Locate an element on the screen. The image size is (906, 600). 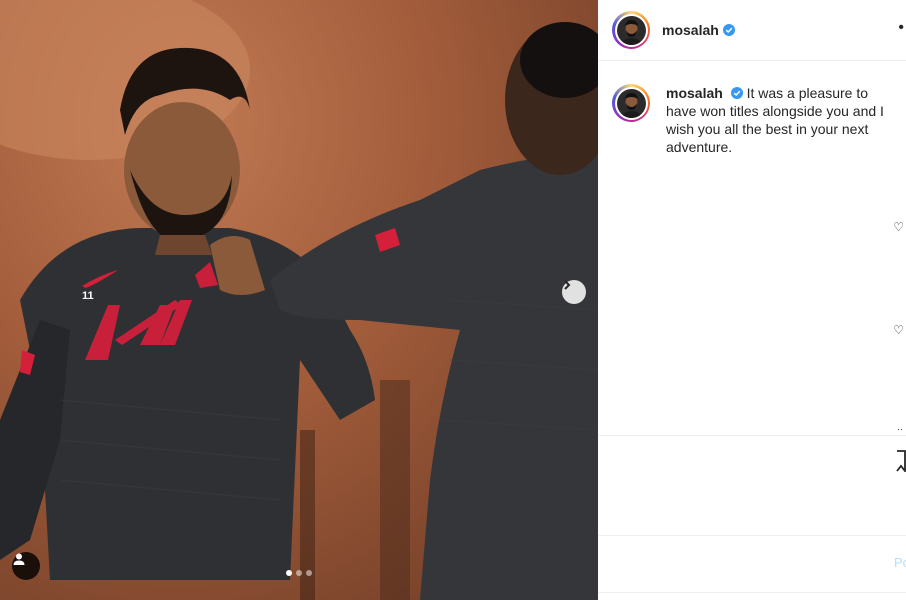
caption-username: mosalah is located at coordinates (694, 93).